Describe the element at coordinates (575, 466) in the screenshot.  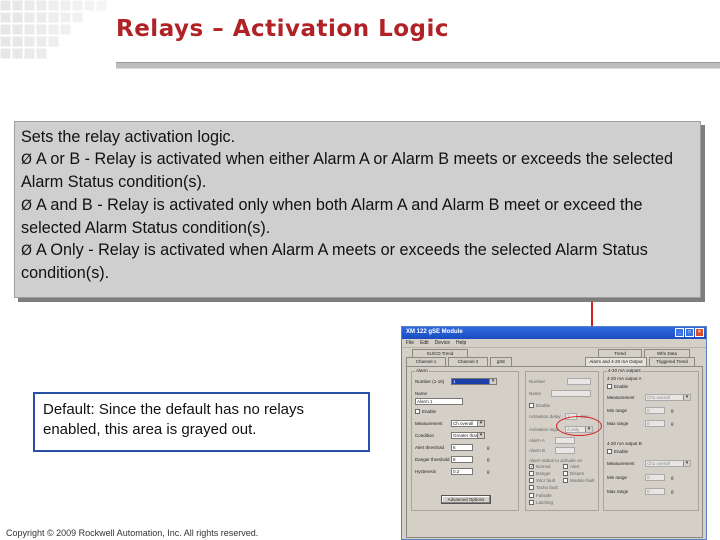
I see `status-alert-label: Alert` at that location.